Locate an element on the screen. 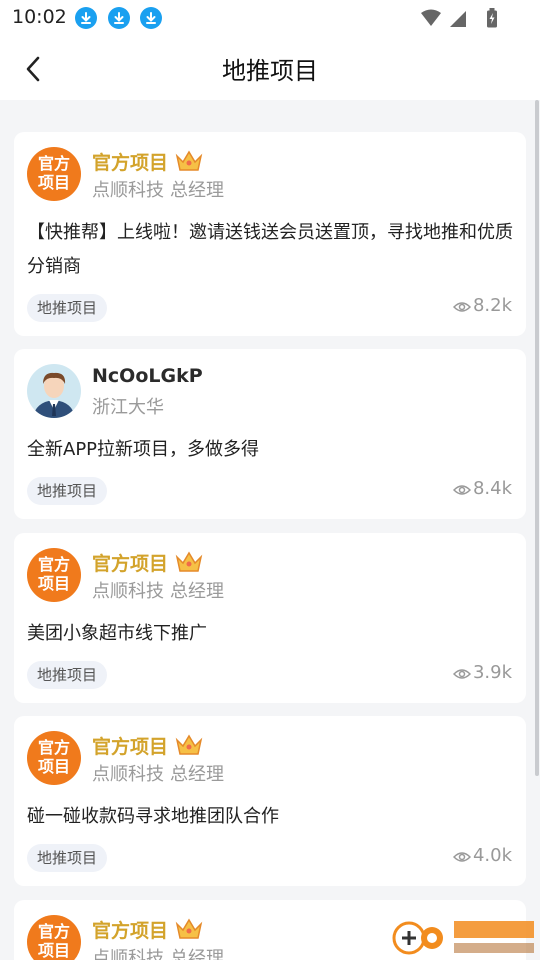  view-count: 8.2k is located at coordinates (482, 305).